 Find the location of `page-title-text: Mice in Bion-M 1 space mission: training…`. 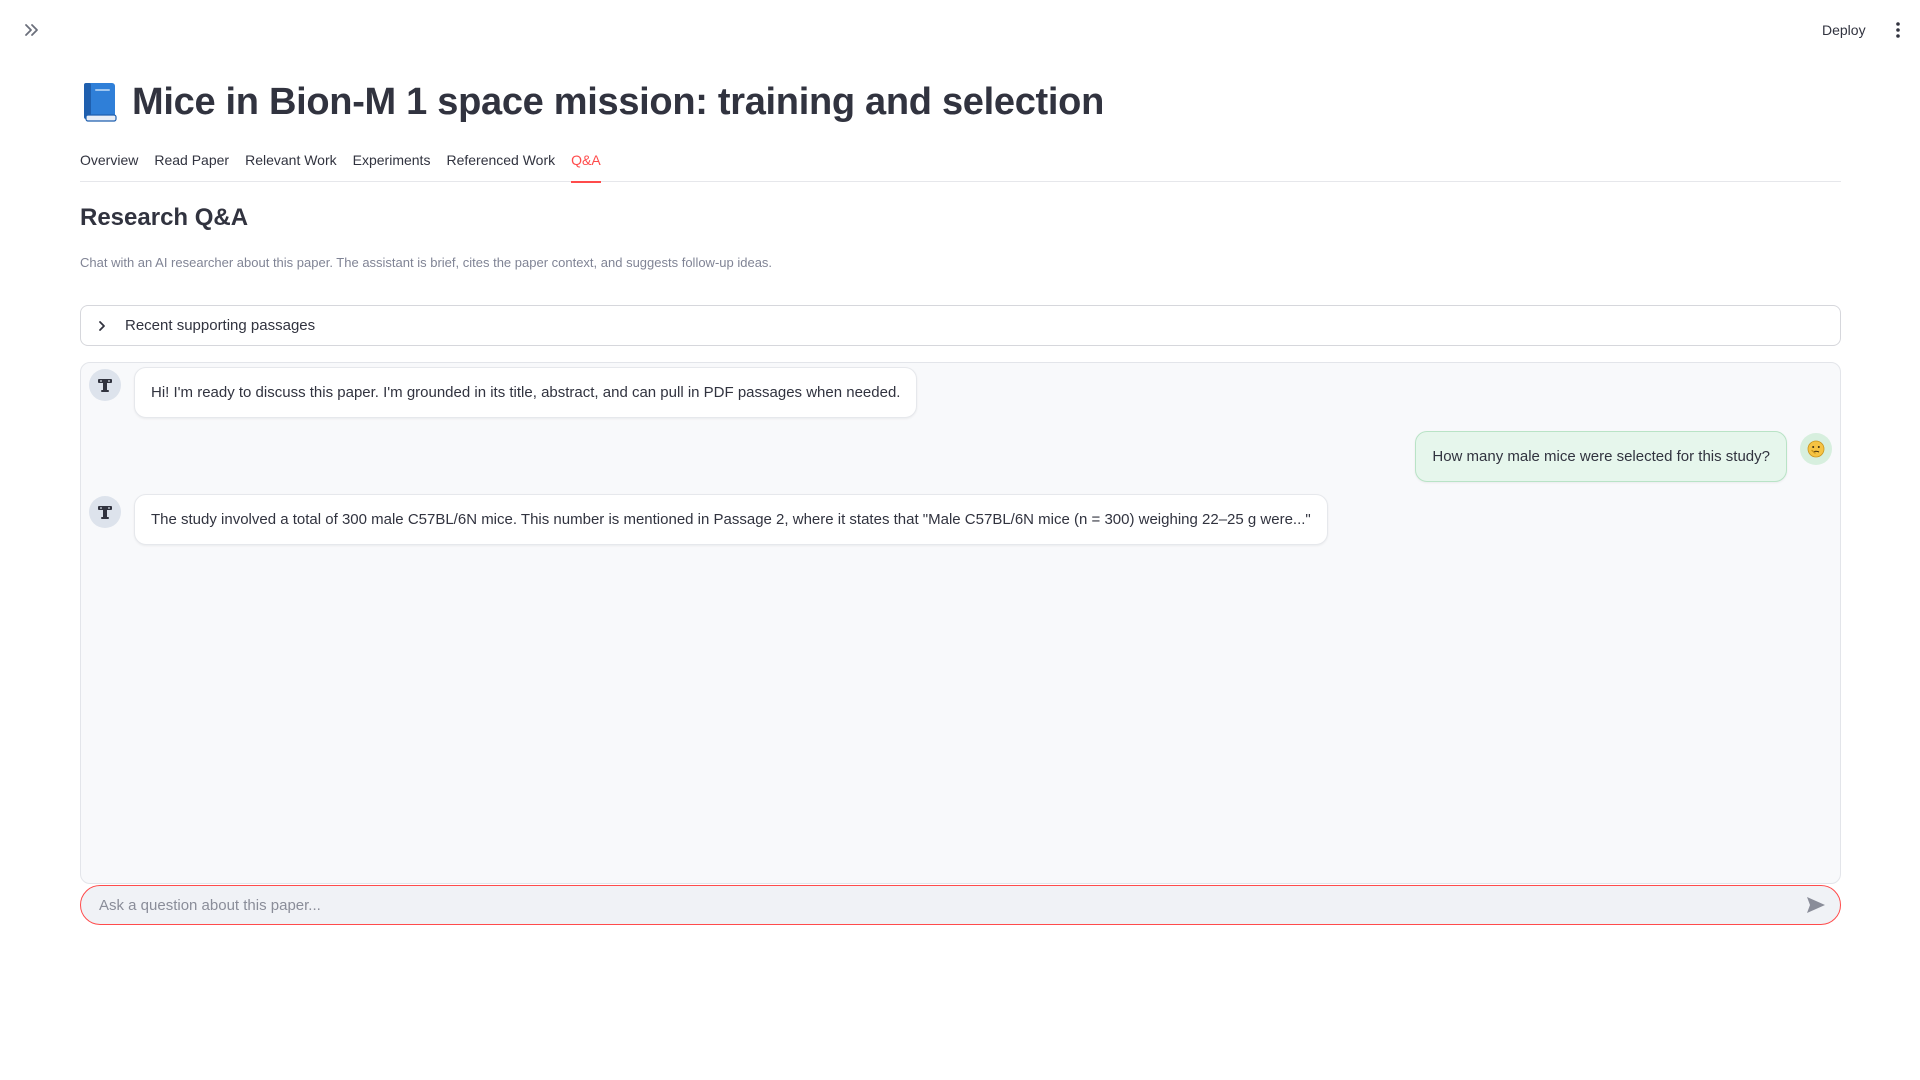

page-title-text: Mice in Bion-M 1 space mission: training… is located at coordinates (618, 101).